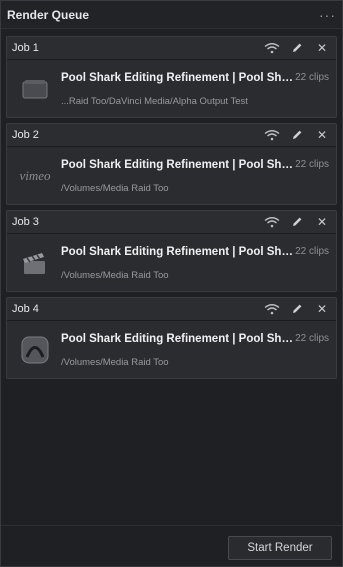  I want to click on job-header: Job 2 ✕, so click(171, 135).